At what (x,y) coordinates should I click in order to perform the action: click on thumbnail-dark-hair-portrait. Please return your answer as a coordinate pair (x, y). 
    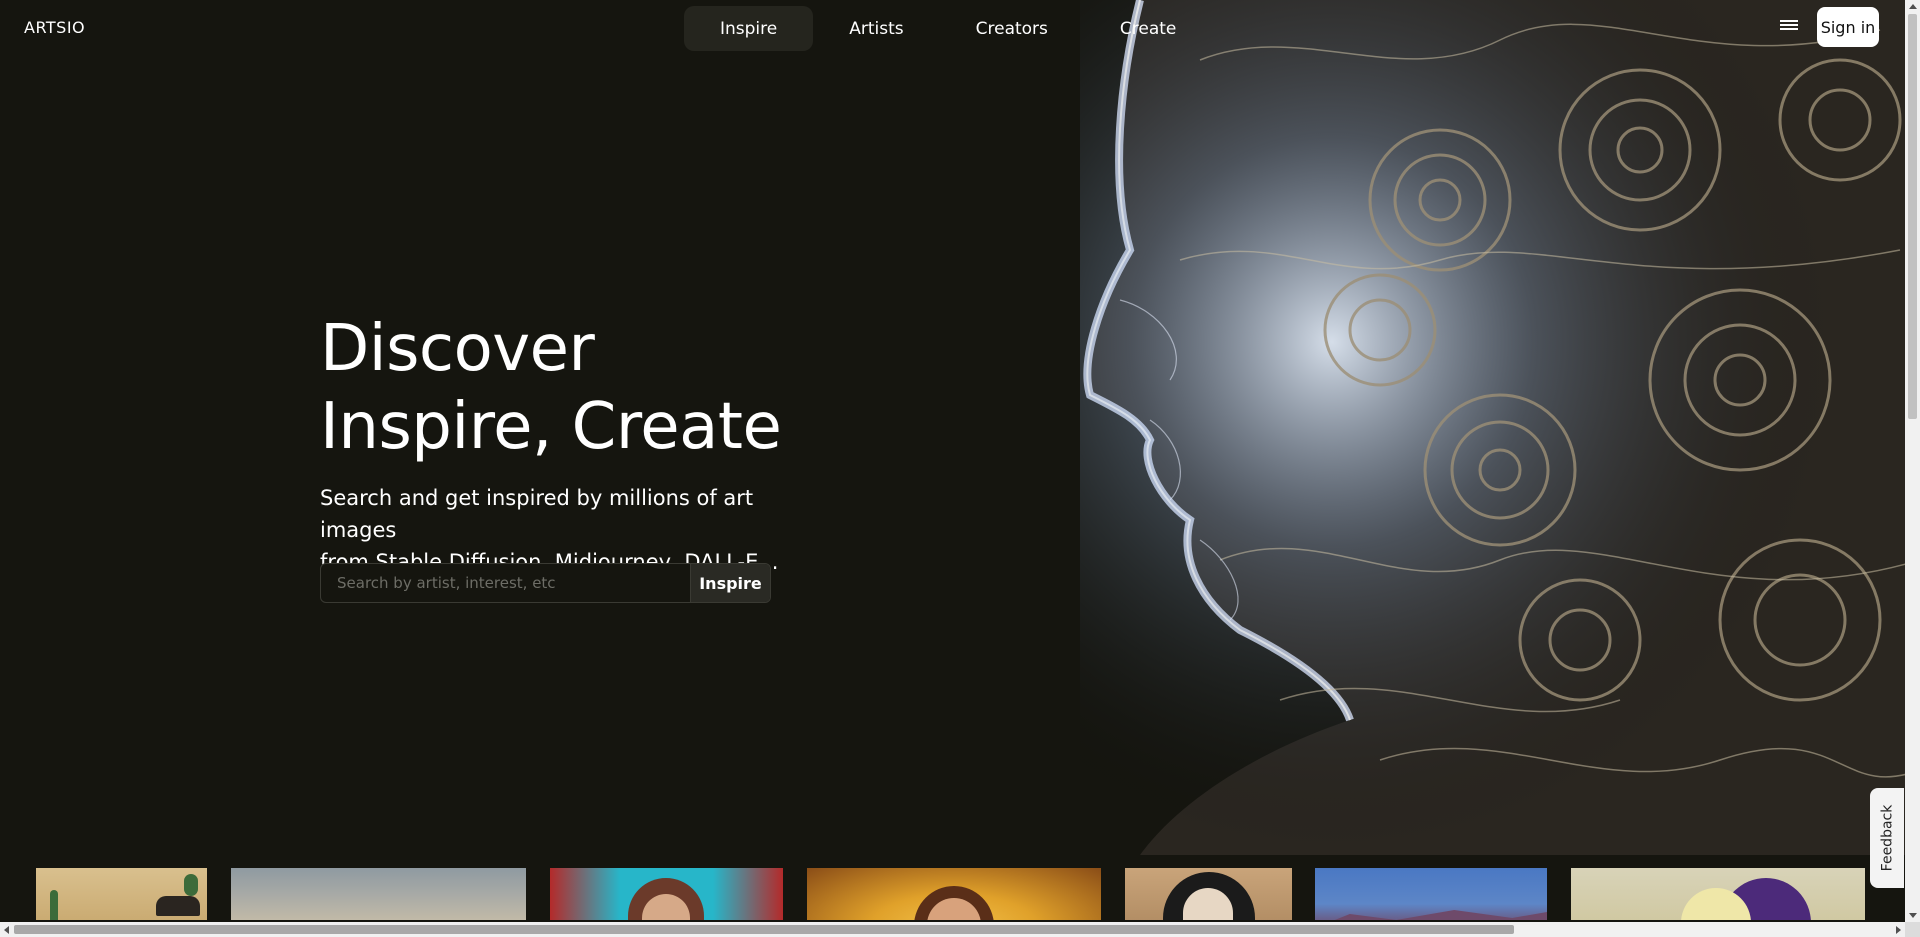
    Looking at the image, I should click on (1208, 894).